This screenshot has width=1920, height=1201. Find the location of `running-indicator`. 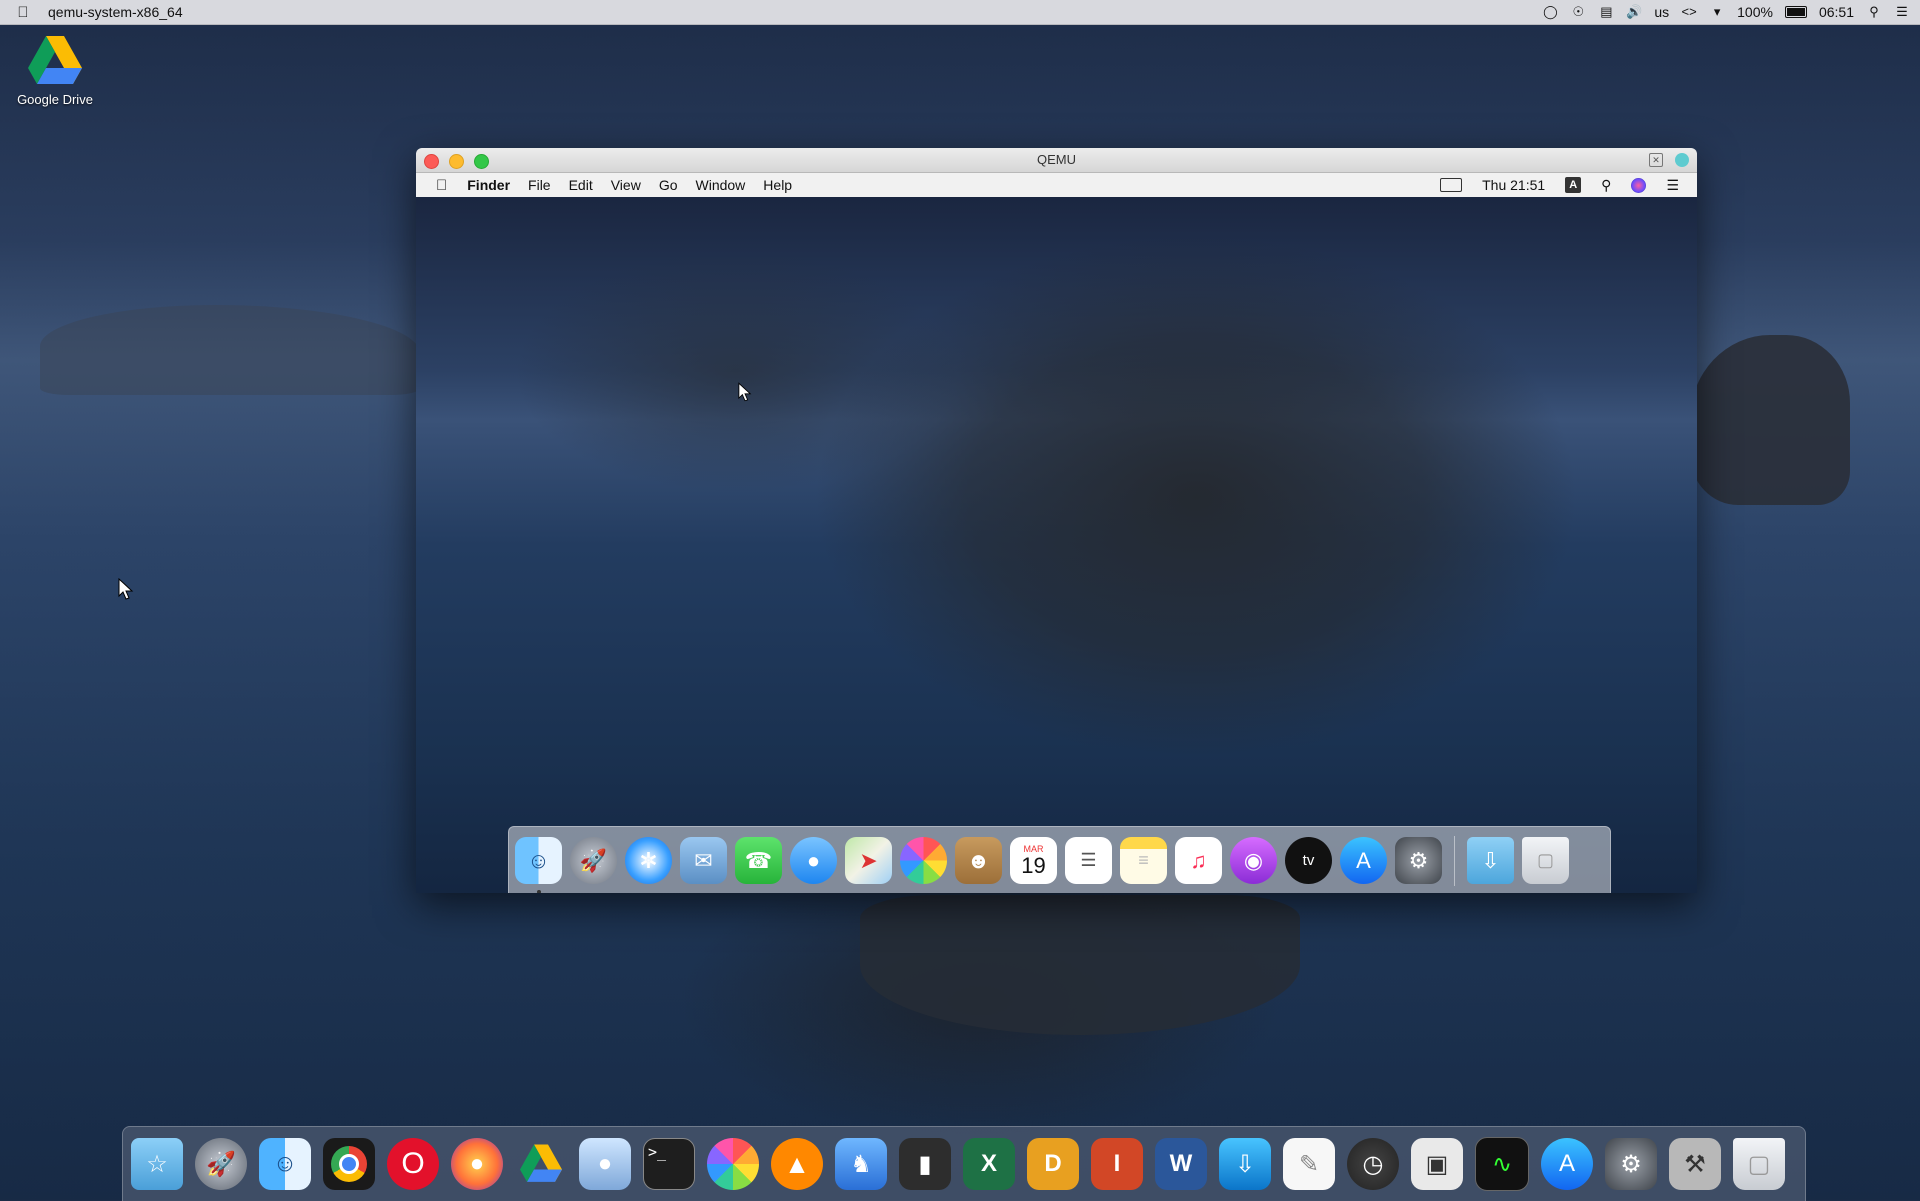

running-indicator is located at coordinates (538, 891).